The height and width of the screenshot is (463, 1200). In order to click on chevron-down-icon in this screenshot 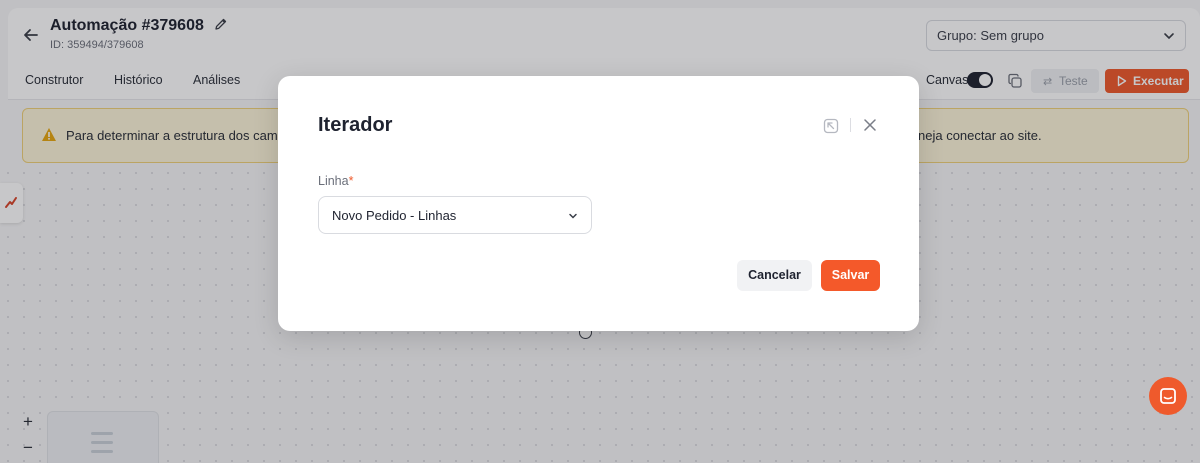, I will do `click(573, 216)`.